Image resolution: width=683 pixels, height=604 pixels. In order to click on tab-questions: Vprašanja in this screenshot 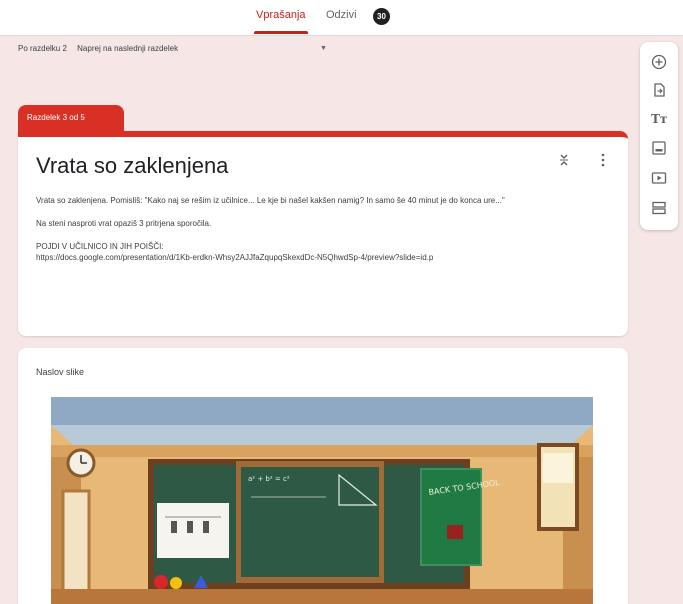, I will do `click(281, 21)`.